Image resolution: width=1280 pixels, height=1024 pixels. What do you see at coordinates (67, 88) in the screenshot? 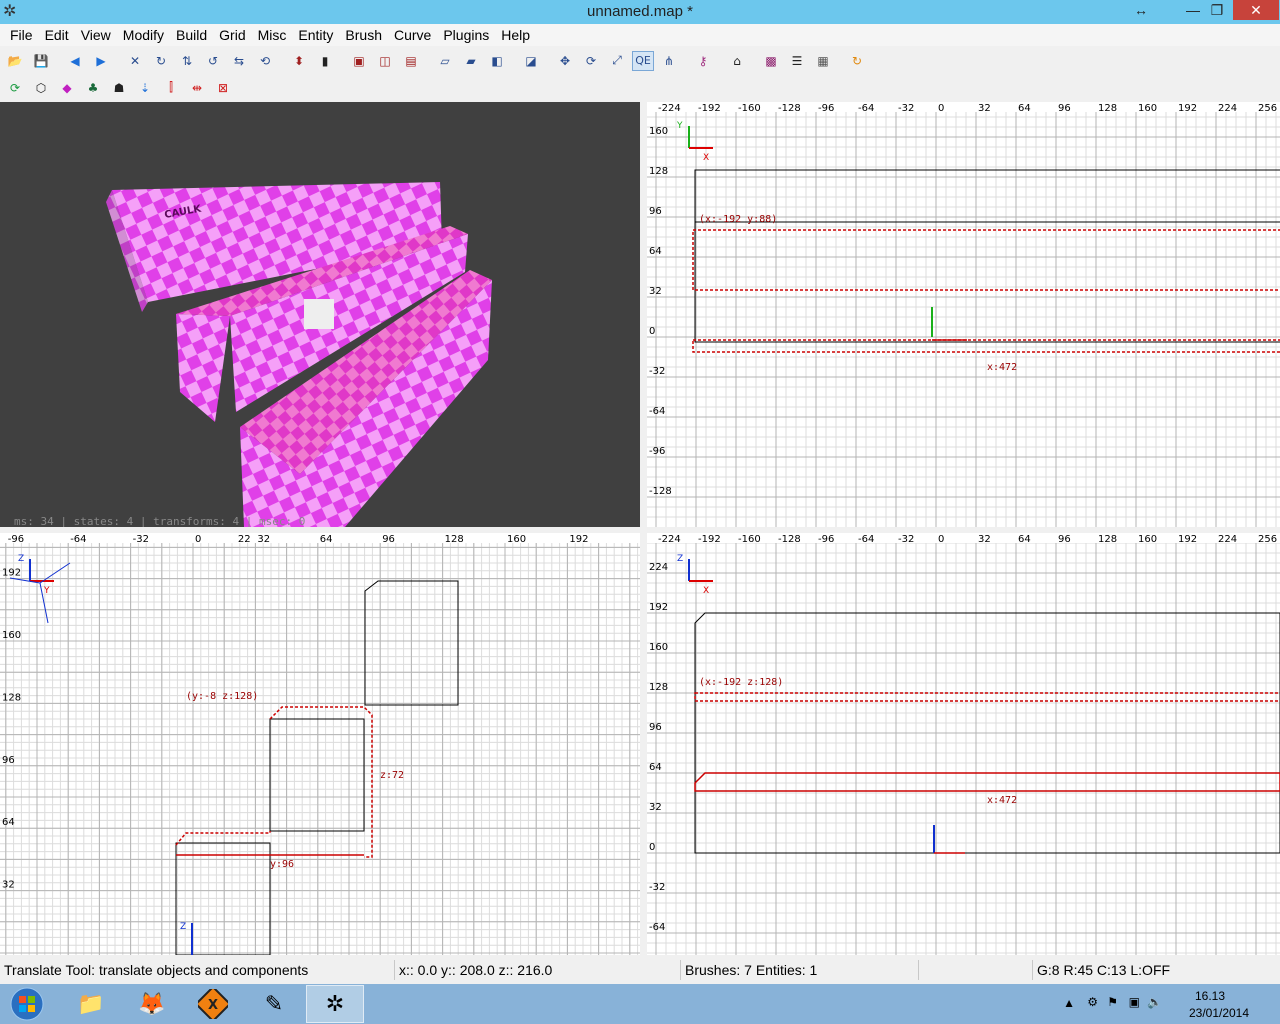
I see `patch-filter-icon: ◆` at bounding box center [67, 88].